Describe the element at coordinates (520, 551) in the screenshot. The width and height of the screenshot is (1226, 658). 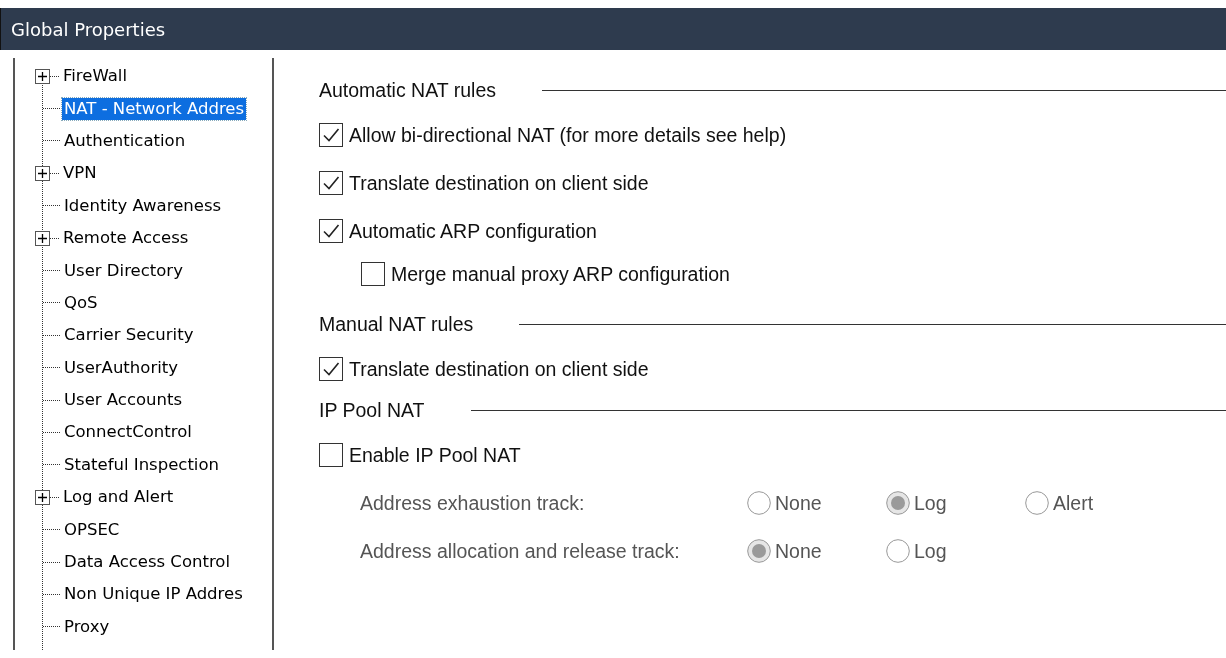
I see `radio-group-label: Address allocation and release track:` at that location.